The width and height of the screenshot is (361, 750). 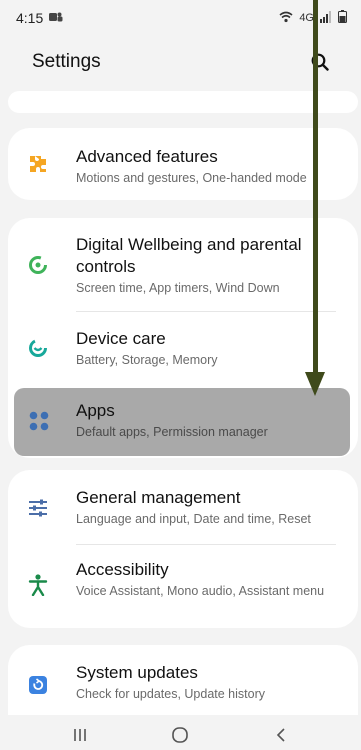 I want to click on sliders-icon, so click(x=38, y=508).